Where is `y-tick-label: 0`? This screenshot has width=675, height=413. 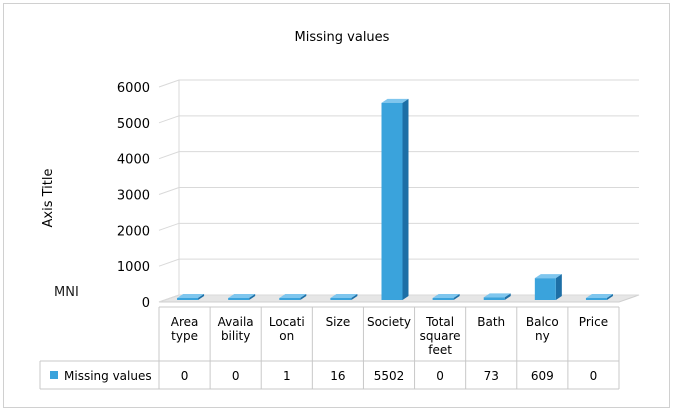 y-tick-label: 0 is located at coordinates (146, 303).